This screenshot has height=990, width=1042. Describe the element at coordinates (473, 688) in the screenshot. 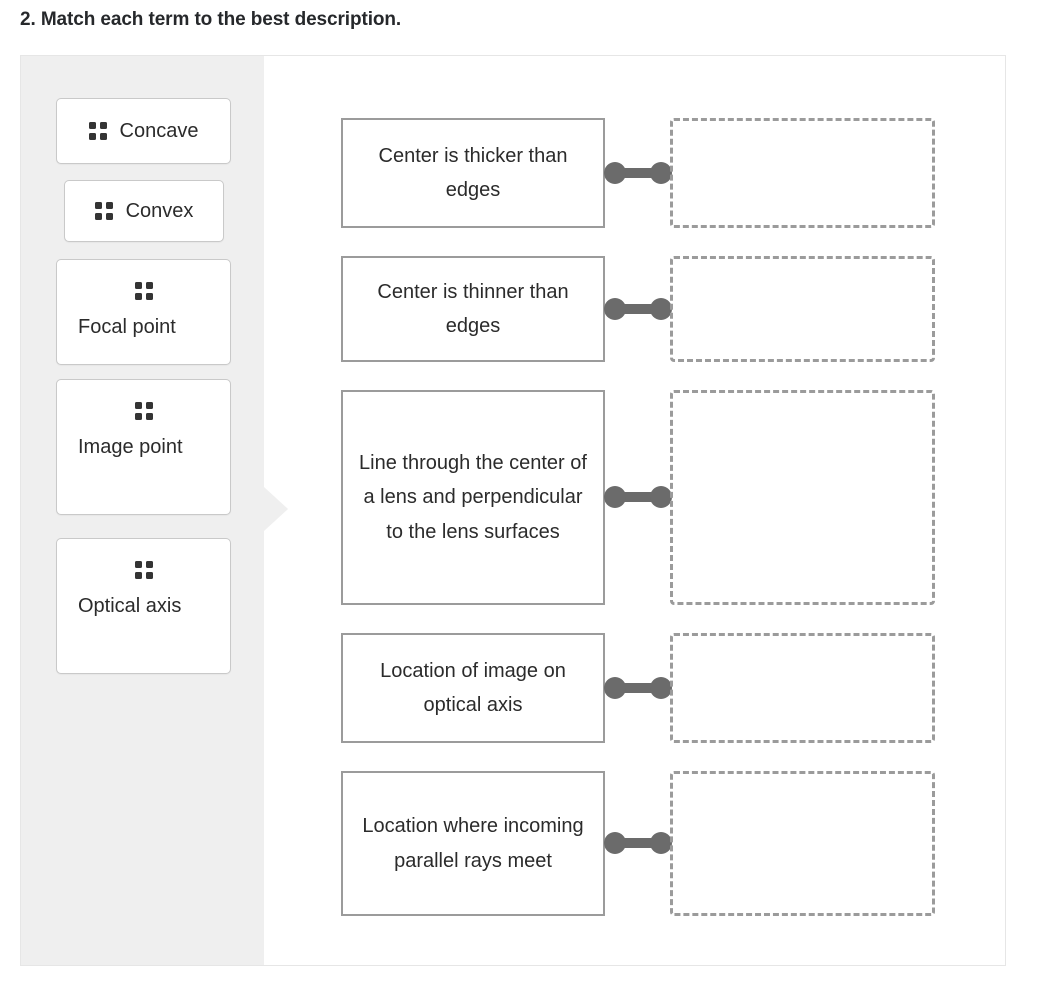

I see `description-box: Location of image on optical axis` at that location.